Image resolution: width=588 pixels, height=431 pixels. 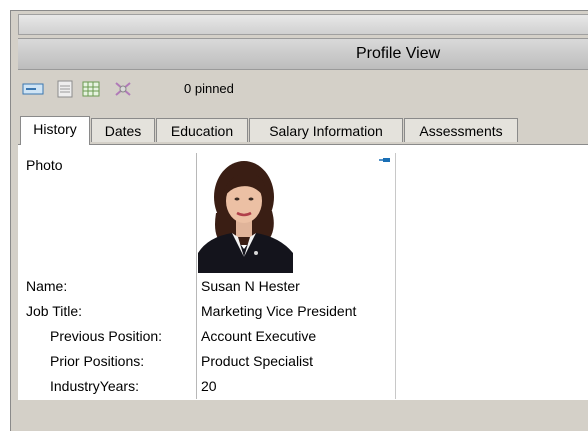 What do you see at coordinates (257, 361) in the screenshot?
I see `field-value-prior-positions: Product Specialist` at bounding box center [257, 361].